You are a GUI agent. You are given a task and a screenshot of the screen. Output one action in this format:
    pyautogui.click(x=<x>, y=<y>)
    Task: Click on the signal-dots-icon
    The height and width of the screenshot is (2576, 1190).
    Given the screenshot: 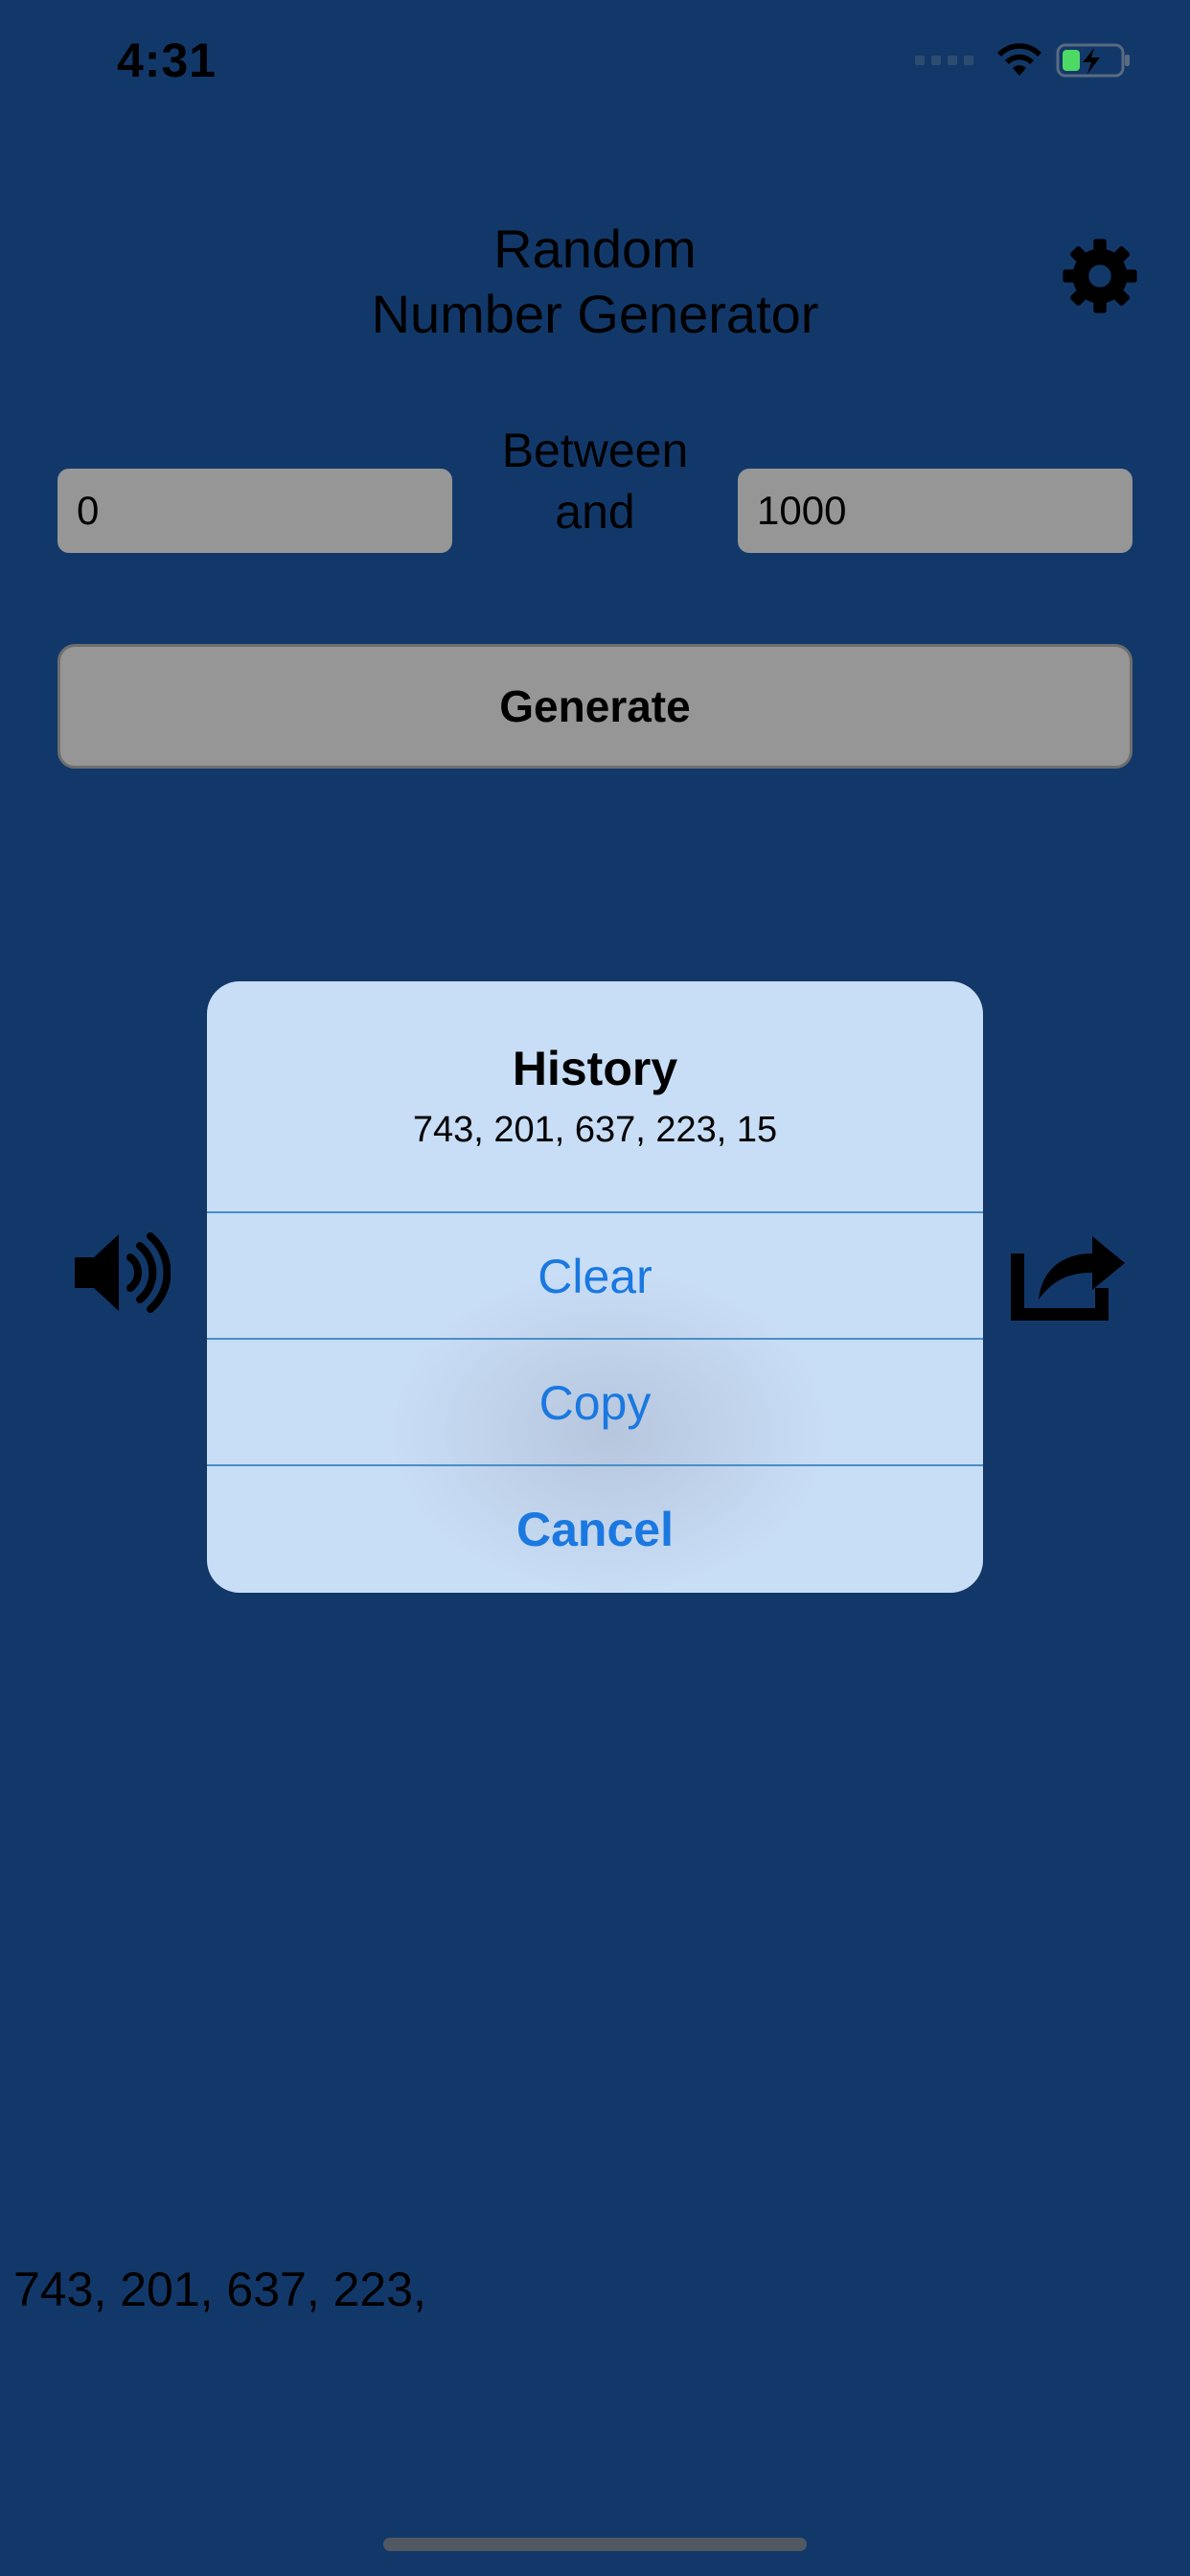 What is the action you would take?
    pyautogui.click(x=944, y=60)
    